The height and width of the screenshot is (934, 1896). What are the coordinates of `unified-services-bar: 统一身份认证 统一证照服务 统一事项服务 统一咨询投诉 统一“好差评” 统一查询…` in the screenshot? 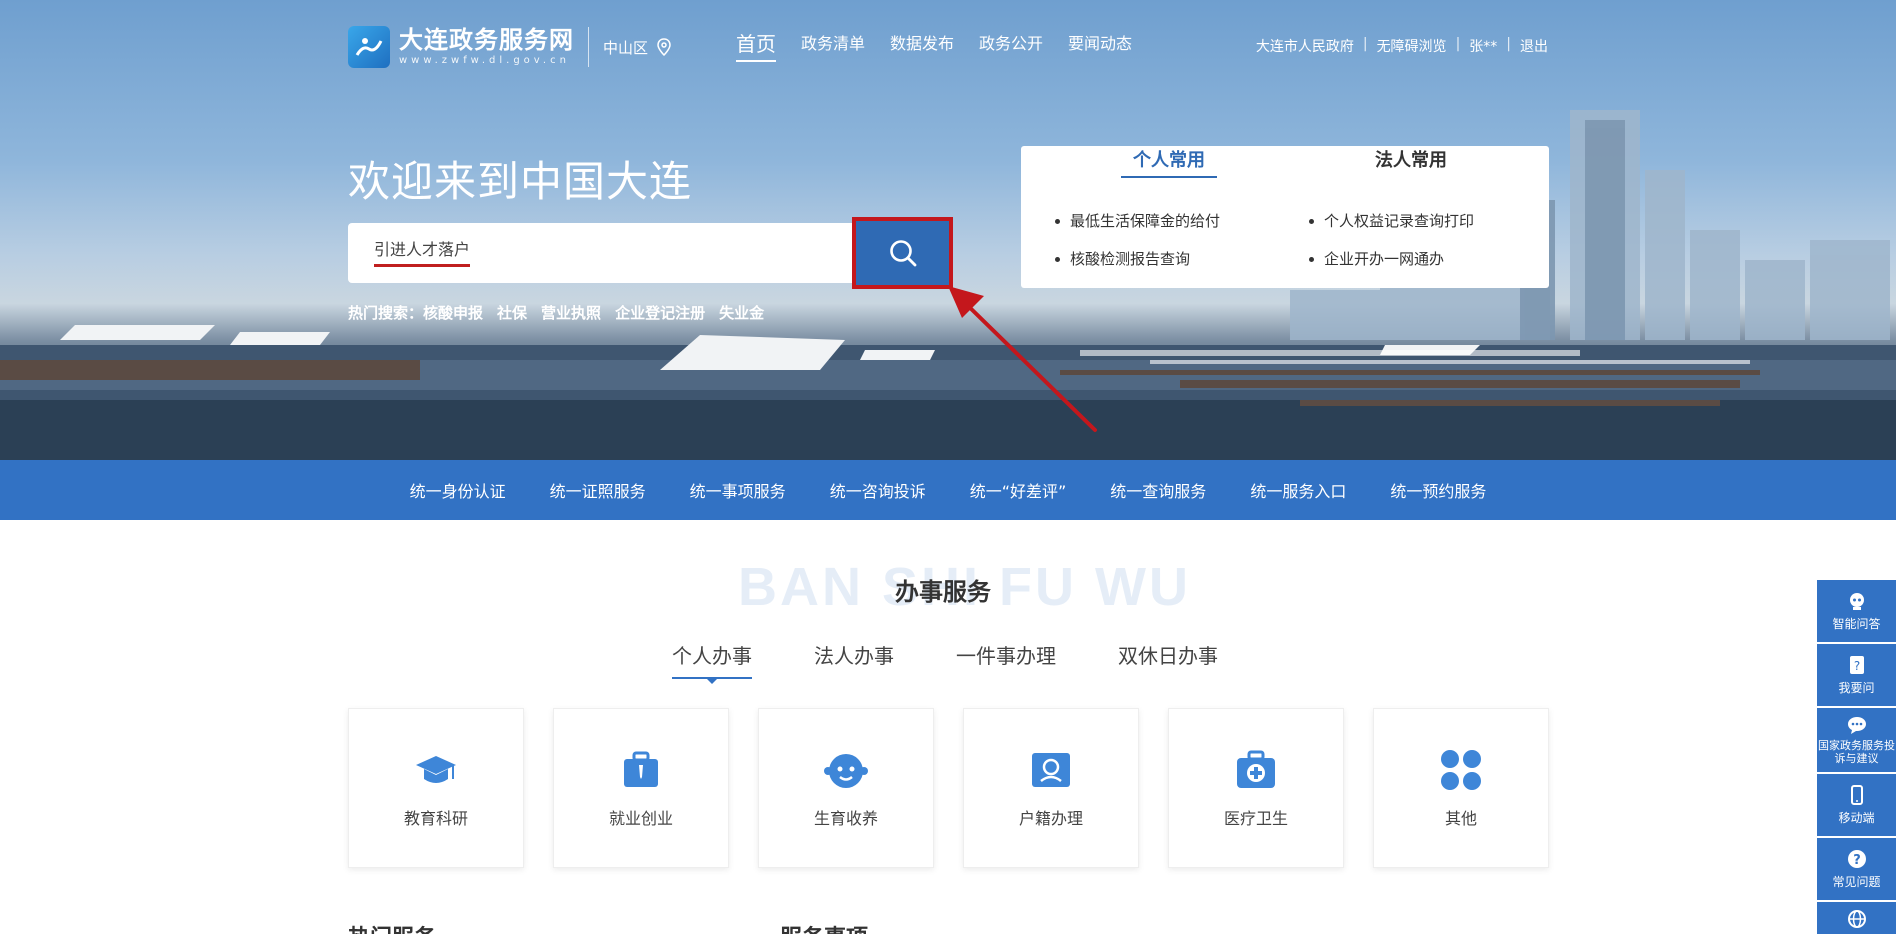 It's located at (948, 490).